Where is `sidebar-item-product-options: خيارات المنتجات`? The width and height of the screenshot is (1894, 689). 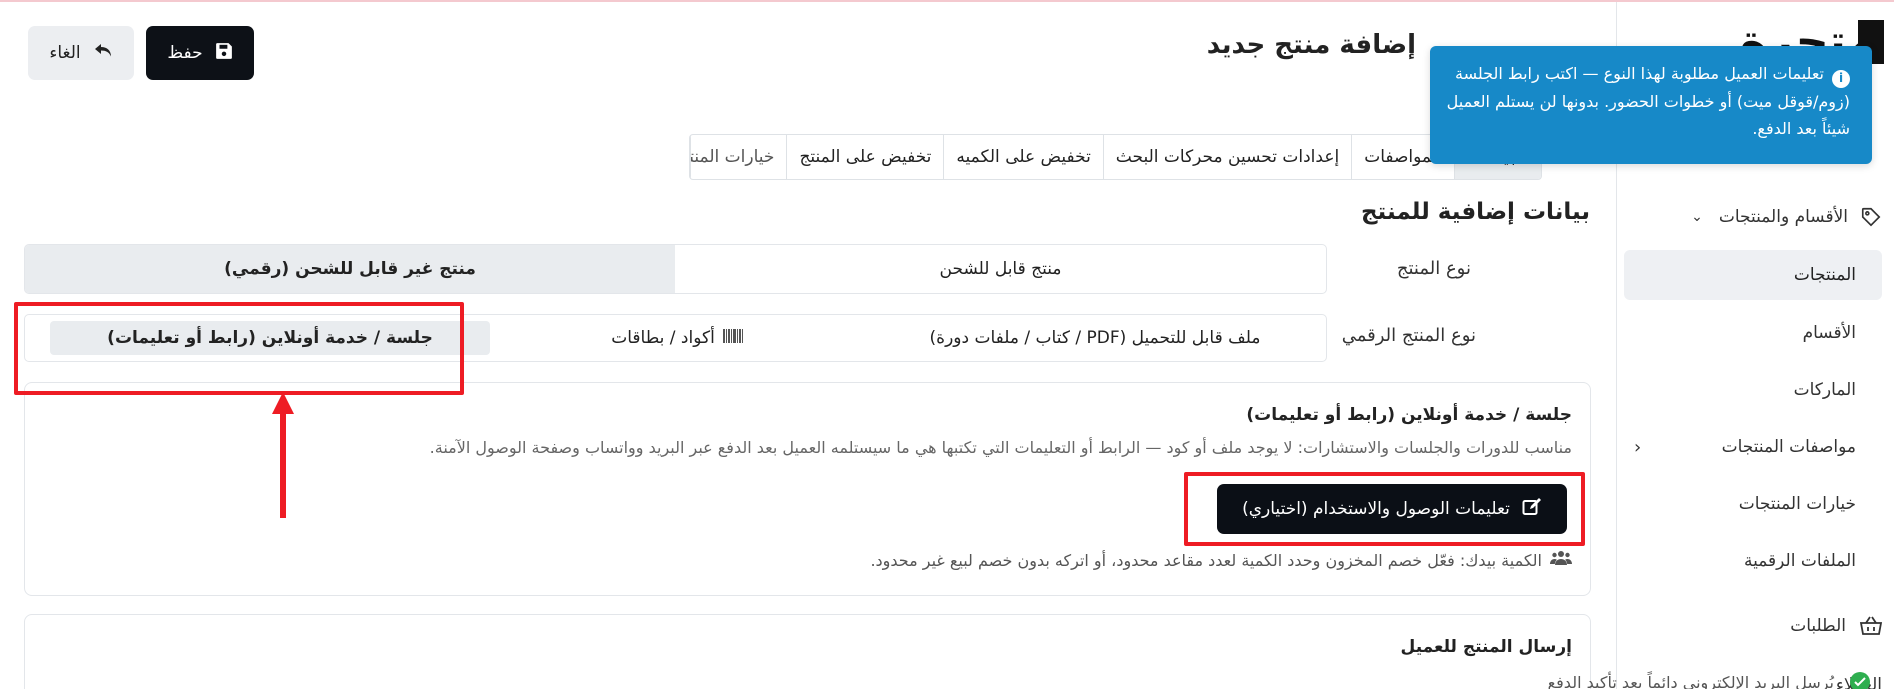 sidebar-item-product-options: خيارات المنتجات is located at coordinates (1753, 504).